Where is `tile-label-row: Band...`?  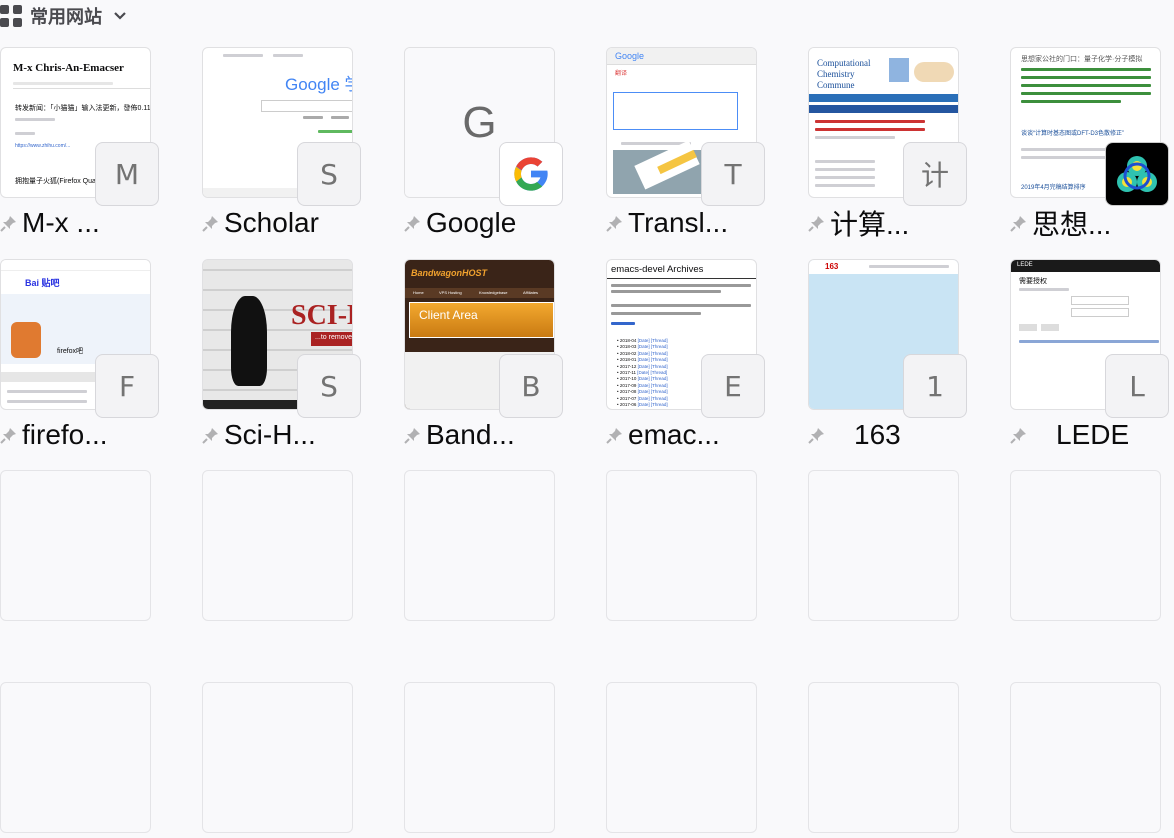
tile-label-row: Band... is located at coordinates (489, 435).